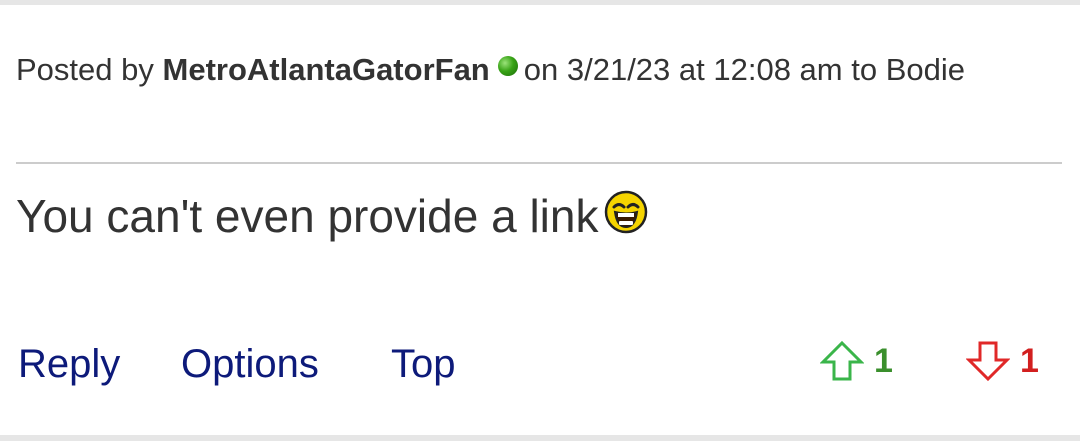  Describe the element at coordinates (85, 69) in the screenshot. I see `posted-by-label: Posted by` at that location.